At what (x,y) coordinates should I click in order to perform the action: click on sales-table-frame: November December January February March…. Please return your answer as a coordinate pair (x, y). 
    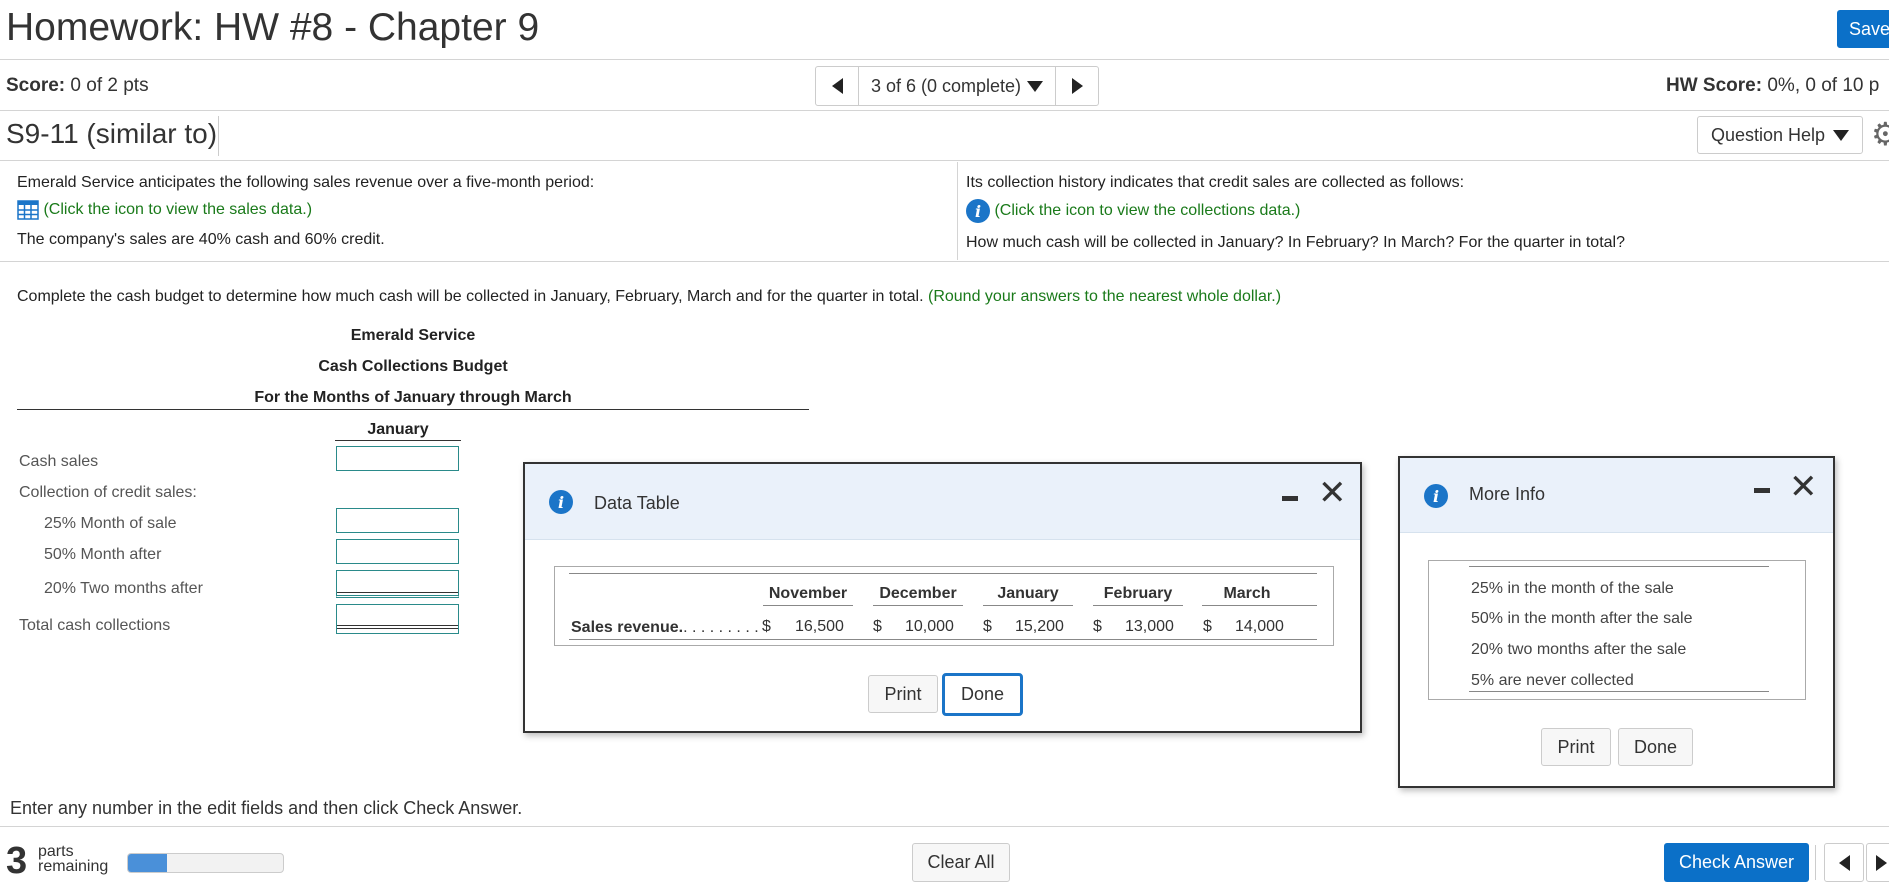
    Looking at the image, I should click on (944, 606).